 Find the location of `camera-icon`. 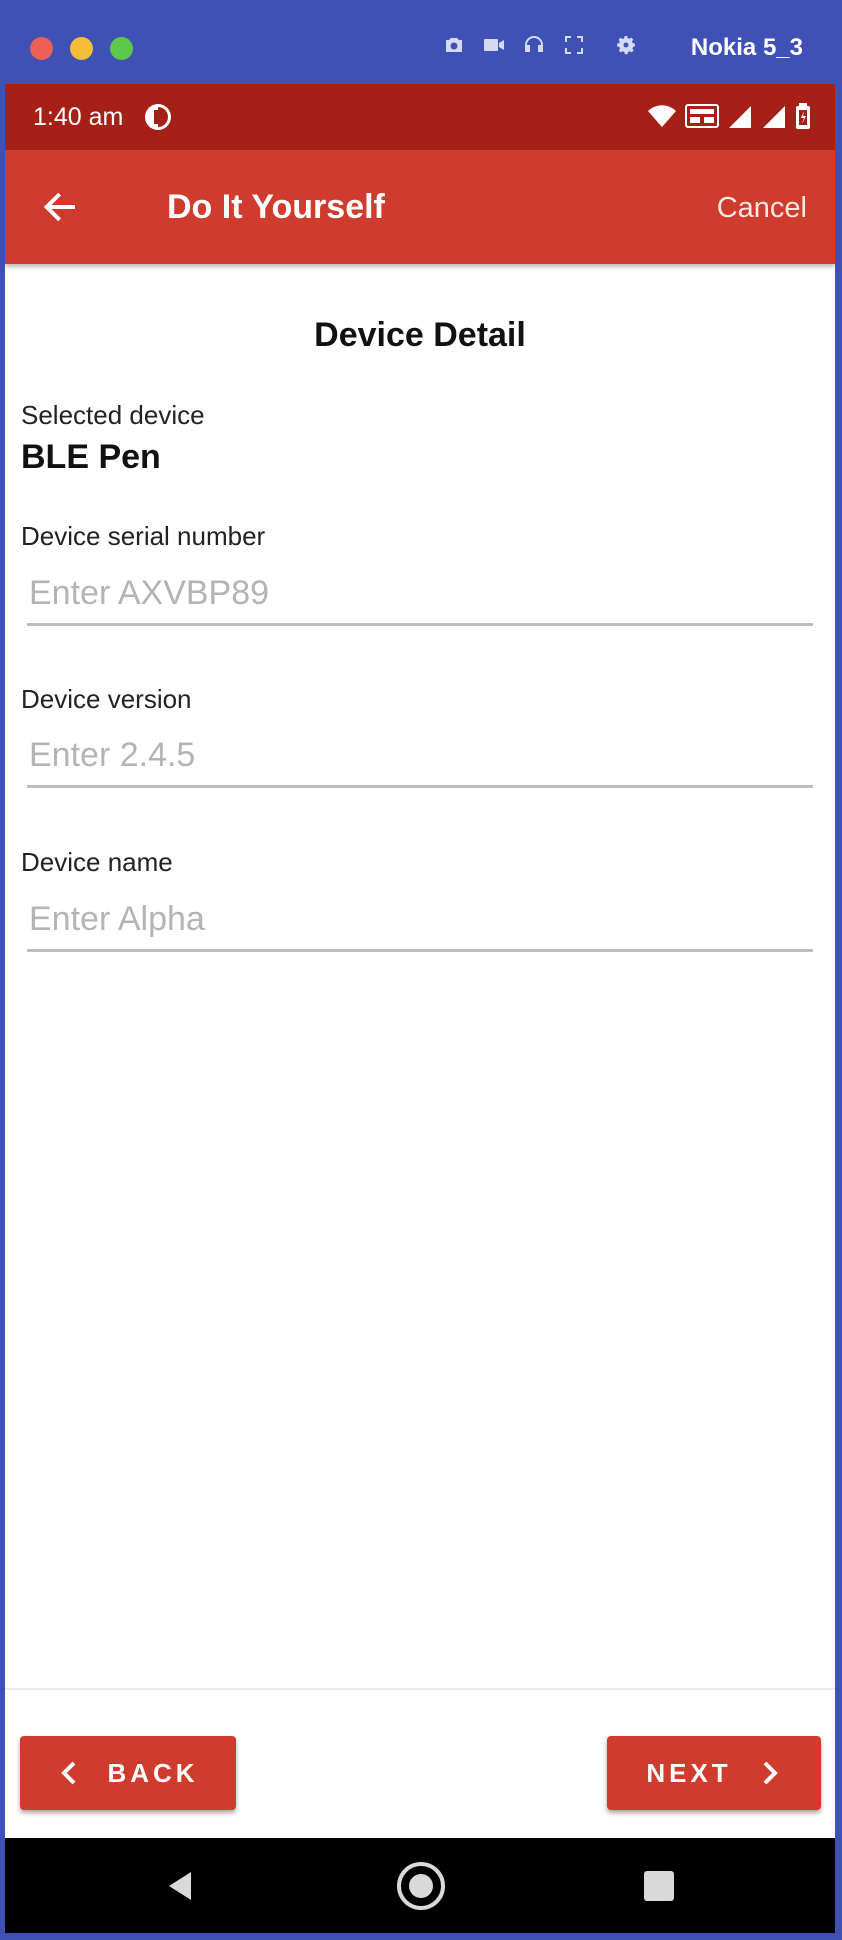

camera-icon is located at coordinates (454, 45).